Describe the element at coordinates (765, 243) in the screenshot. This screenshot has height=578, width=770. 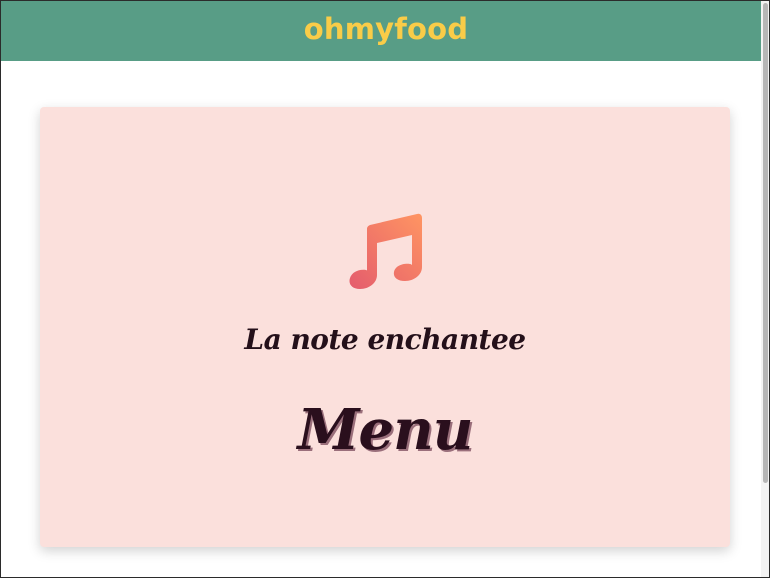
I see `scrollbar-thumb` at that location.